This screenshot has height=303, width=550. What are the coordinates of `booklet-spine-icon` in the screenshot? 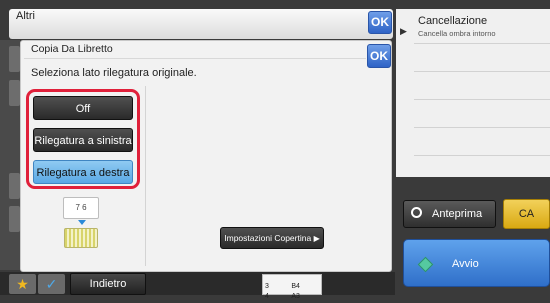 It's located at (81, 238).